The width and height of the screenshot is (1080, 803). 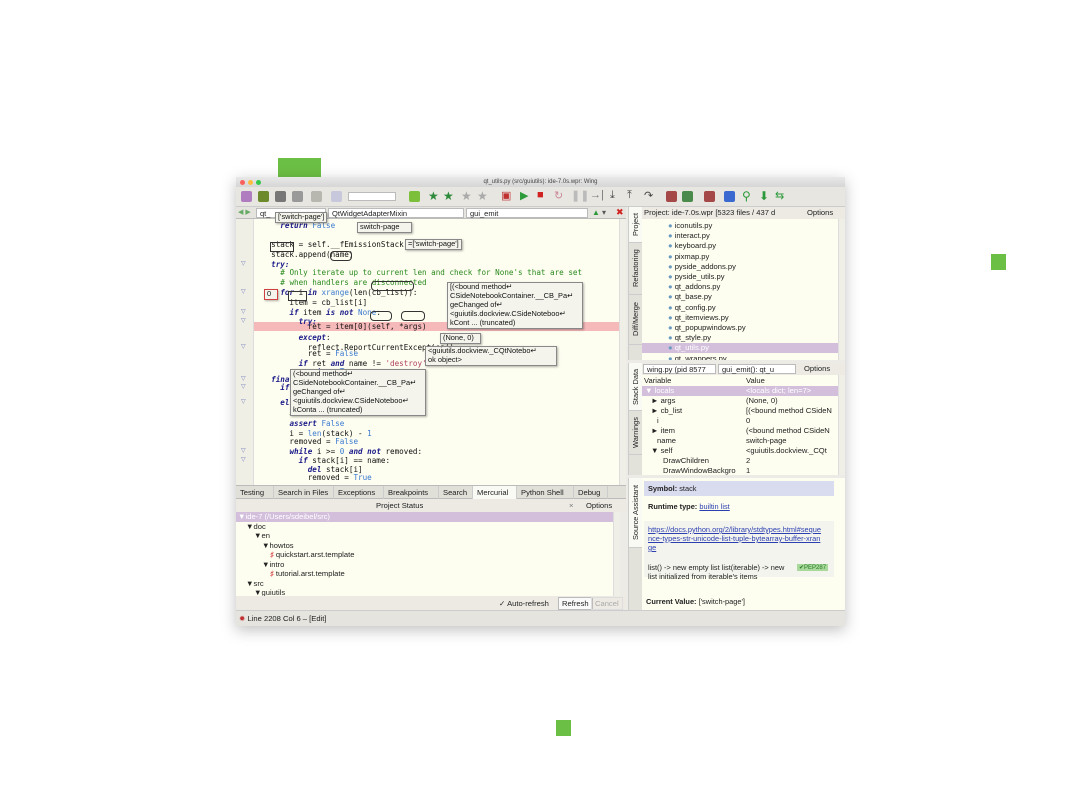 What do you see at coordinates (636, 387) in the screenshot?
I see `tab-stack-data: Stack Data` at bounding box center [636, 387].